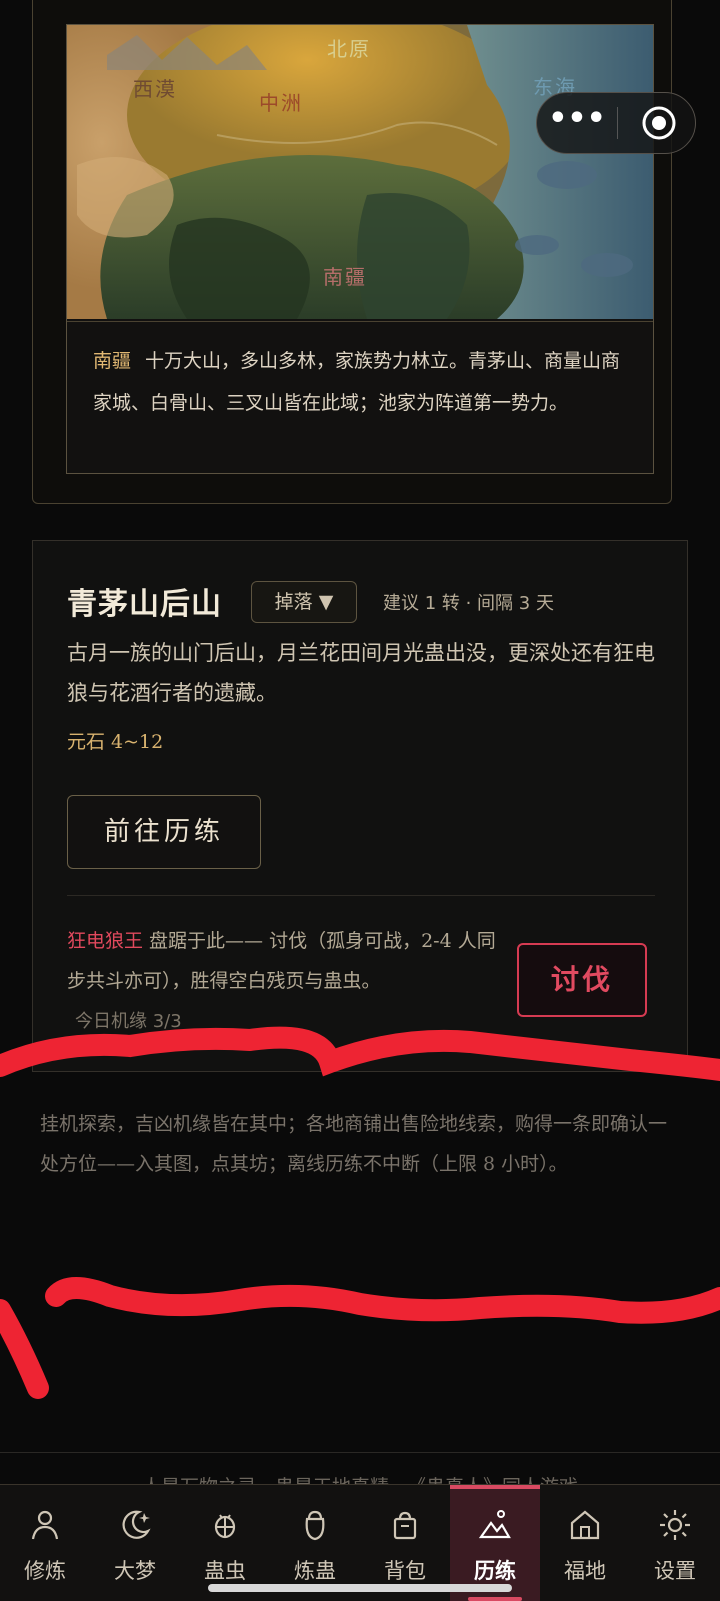 The width and height of the screenshot is (720, 1601). I want to click on bag-icon, so click(405, 1525).